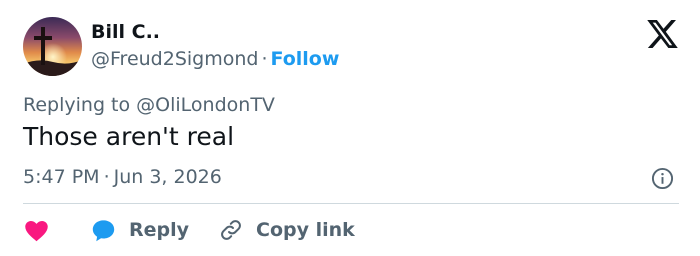  I want to click on display-name: Bill C.., so click(125, 32).